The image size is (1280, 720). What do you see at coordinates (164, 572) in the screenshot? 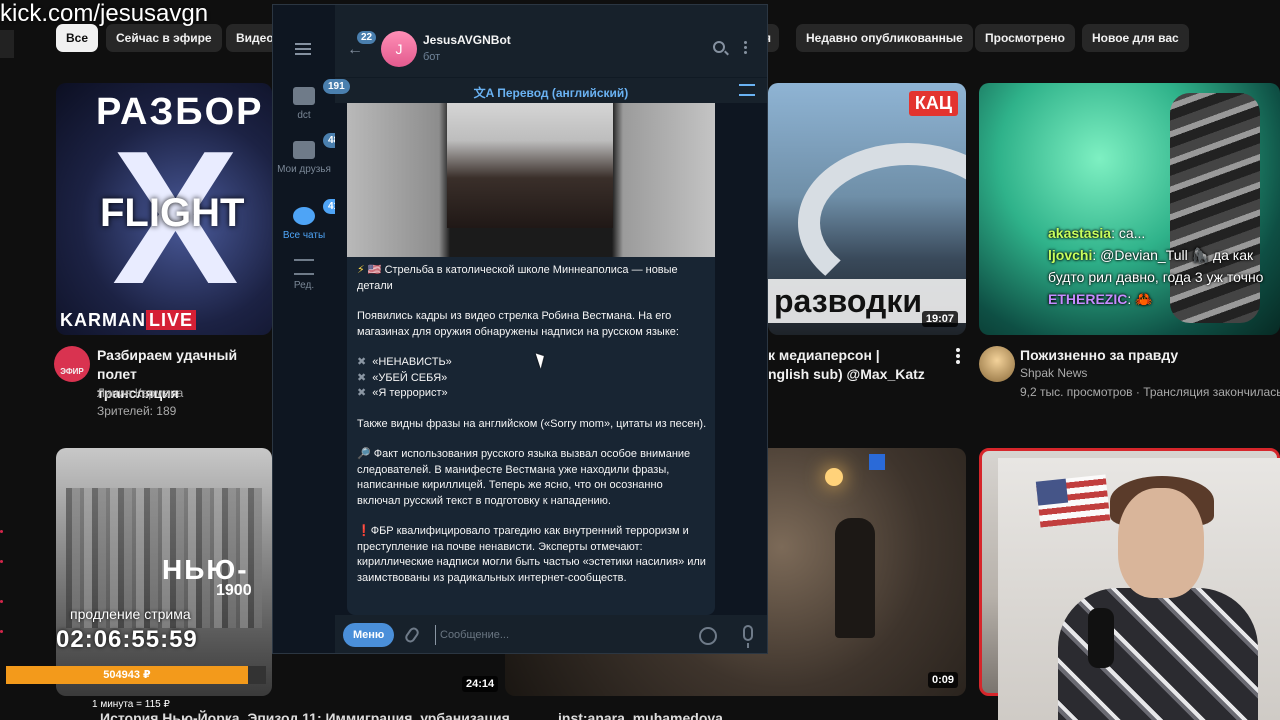
I see `video-thumbnail: НЬЮ- 1900` at bounding box center [164, 572].